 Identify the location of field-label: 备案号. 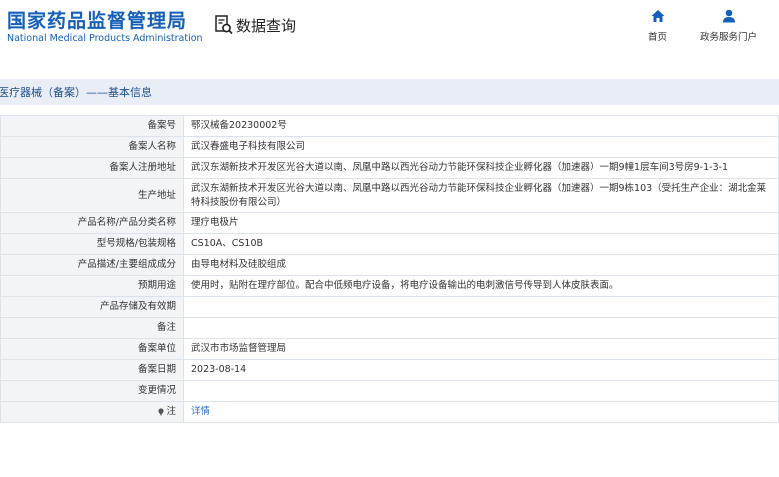
(92, 126).